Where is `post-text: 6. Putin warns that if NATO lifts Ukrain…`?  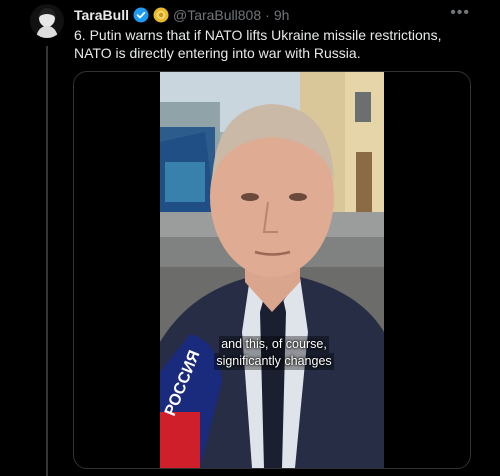
post-text: 6. Putin warns that if NATO lifts Ukrain… is located at coordinates (258, 44).